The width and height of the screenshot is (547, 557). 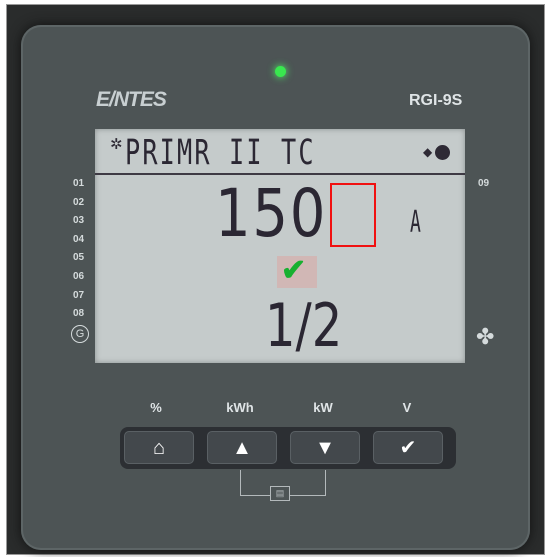 I want to click on green-check-icon: ✔, so click(x=294, y=270).